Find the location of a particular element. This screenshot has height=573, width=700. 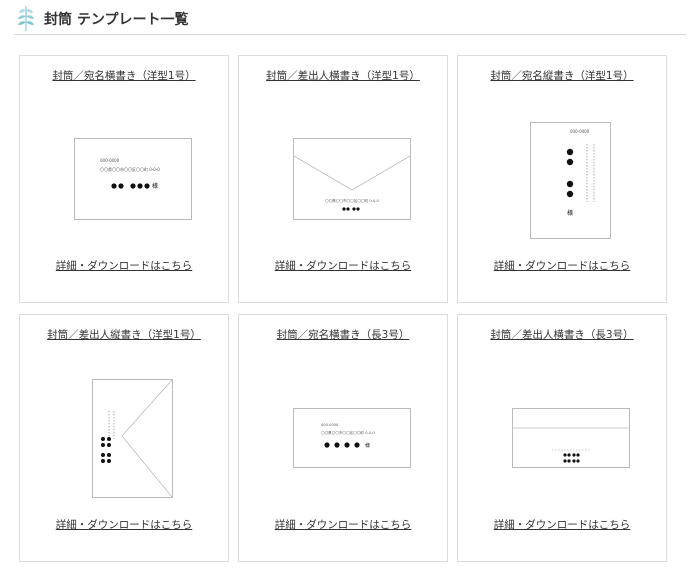

page-header: 封筒 テンプレート一覧 is located at coordinates (350, 19).